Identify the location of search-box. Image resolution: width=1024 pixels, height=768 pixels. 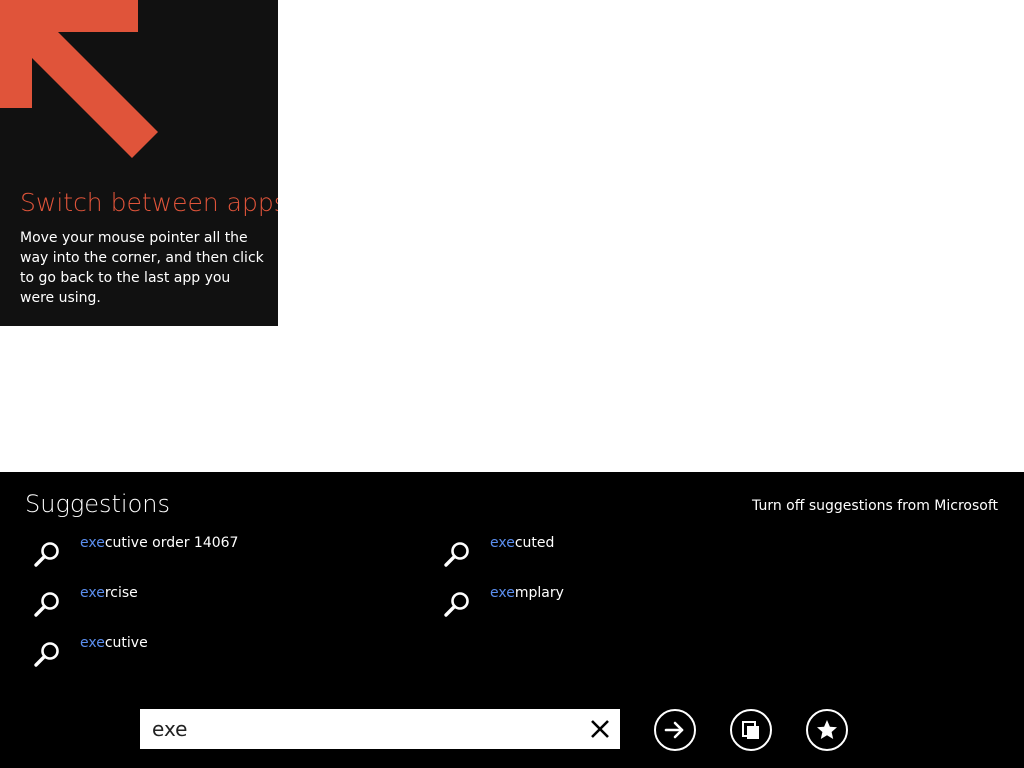
(380, 729).